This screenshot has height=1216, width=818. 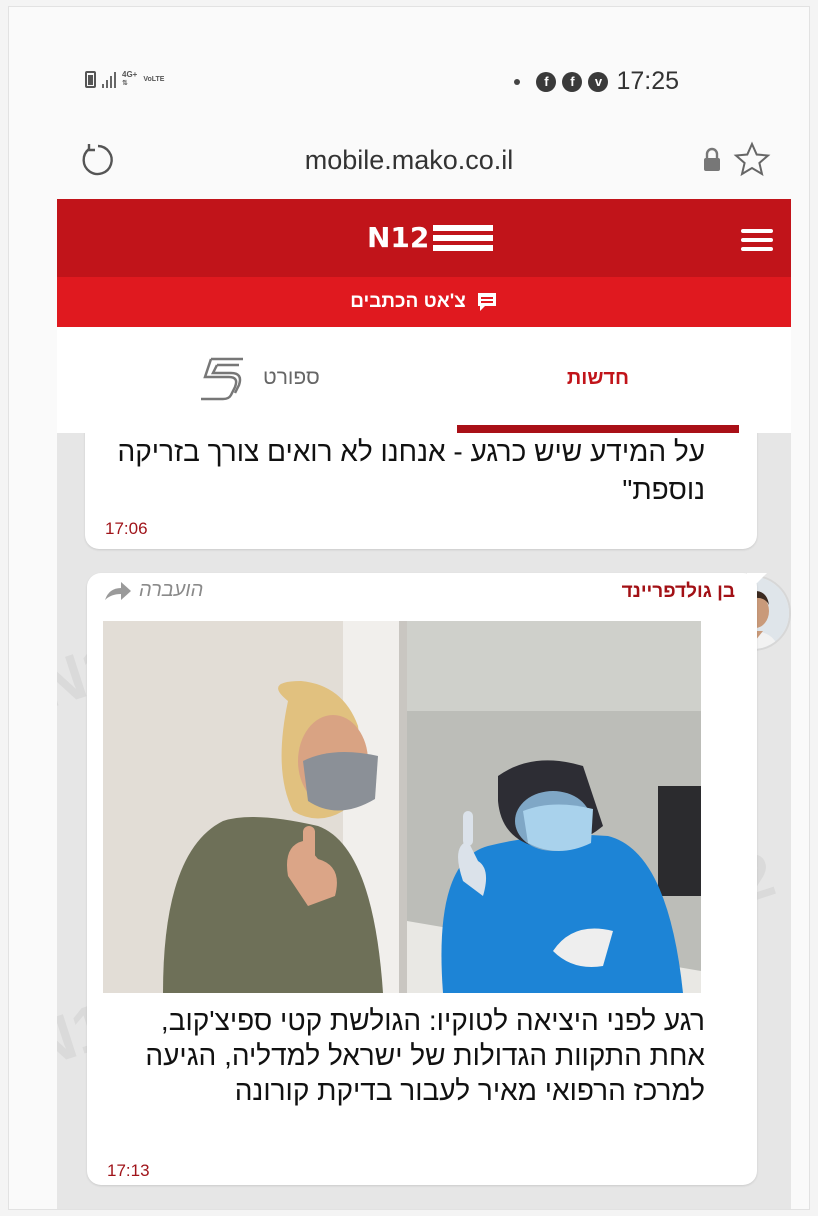 I want to click on browser-url-bar: mobile.mako.co.il, so click(x=409, y=163).